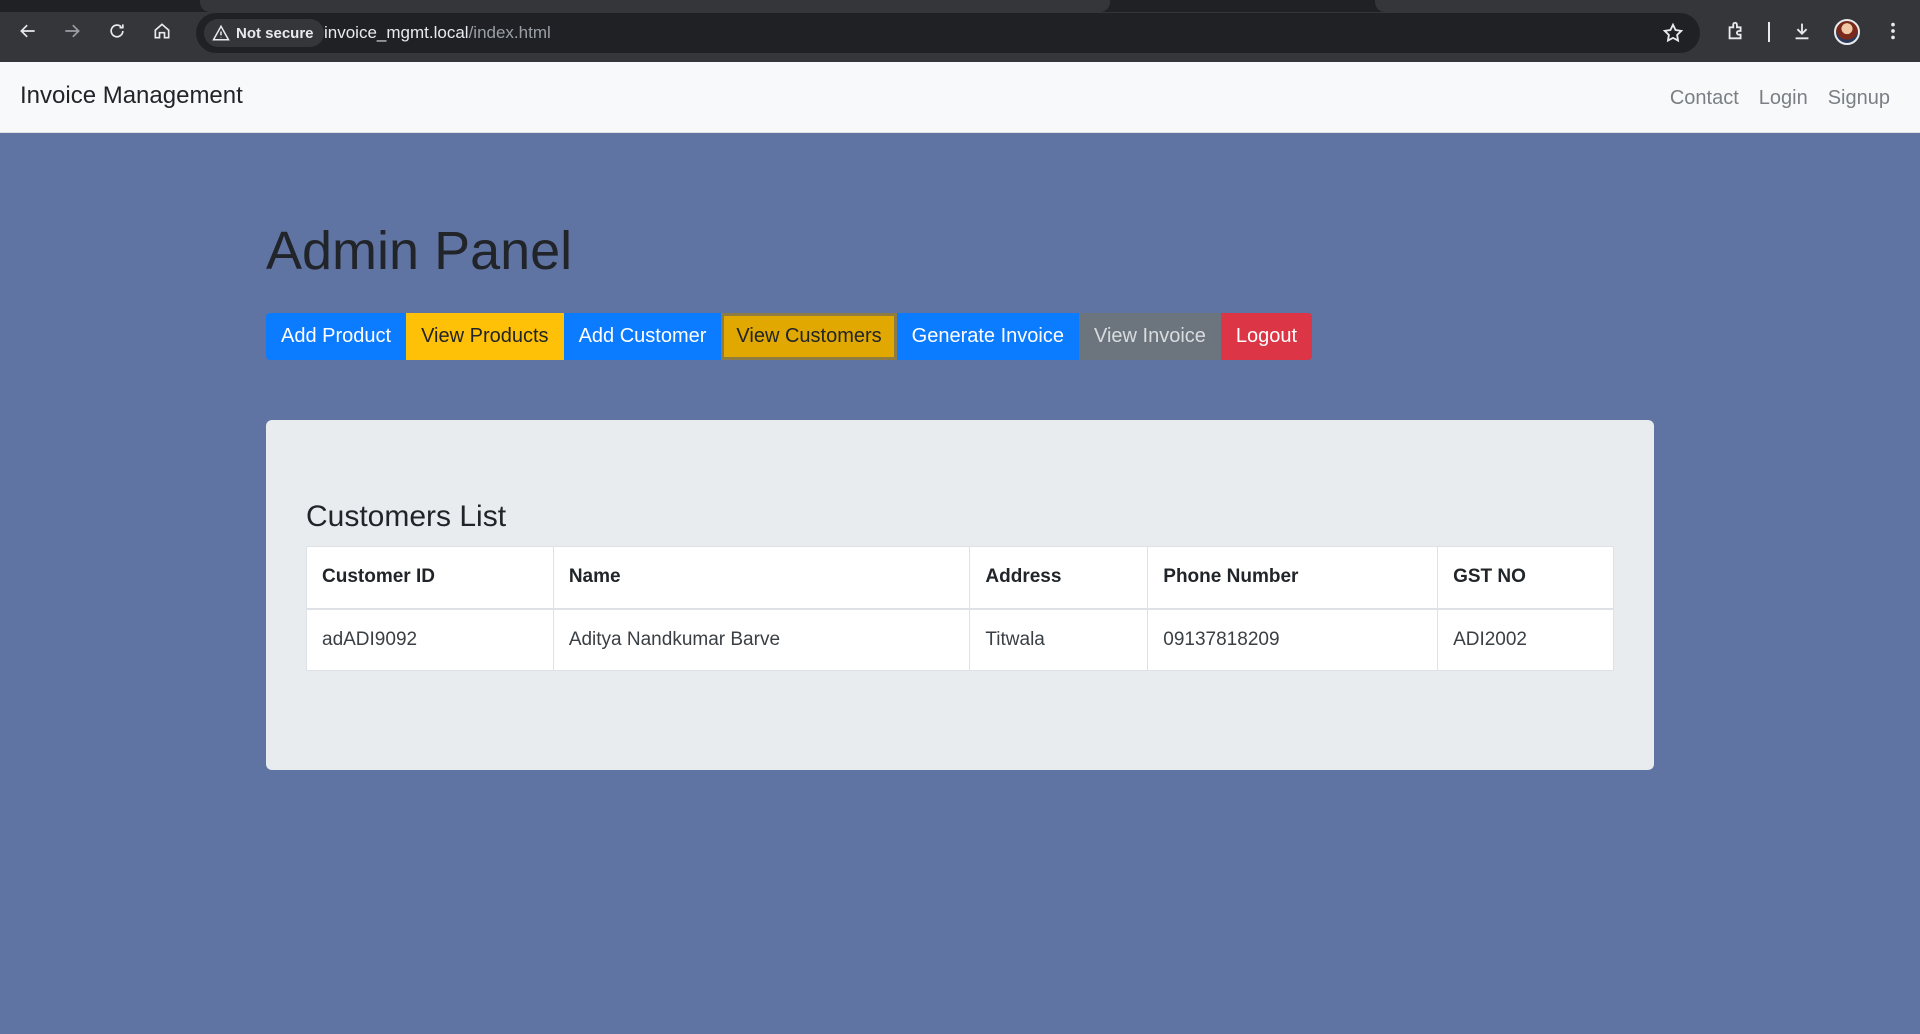 This screenshot has width=1920, height=1034. I want to click on column-header-name: Name, so click(761, 578).